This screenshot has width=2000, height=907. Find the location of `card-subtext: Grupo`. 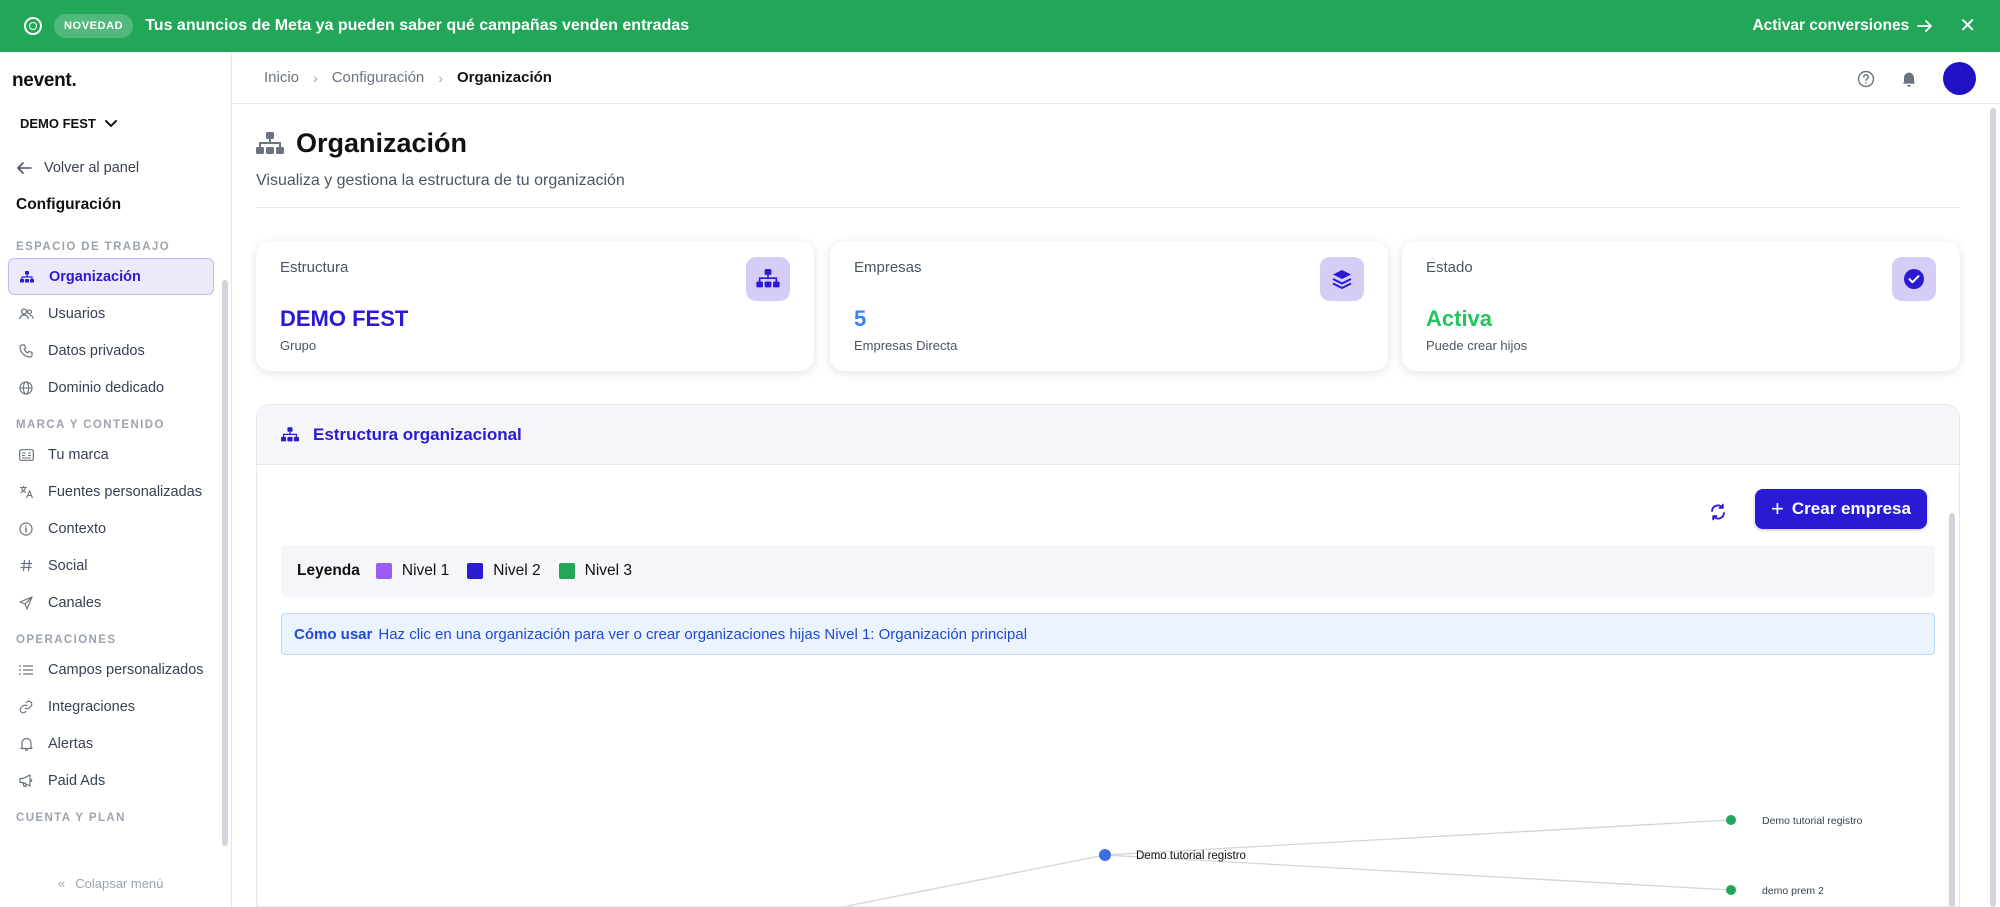

card-subtext: Grupo is located at coordinates (298, 345).